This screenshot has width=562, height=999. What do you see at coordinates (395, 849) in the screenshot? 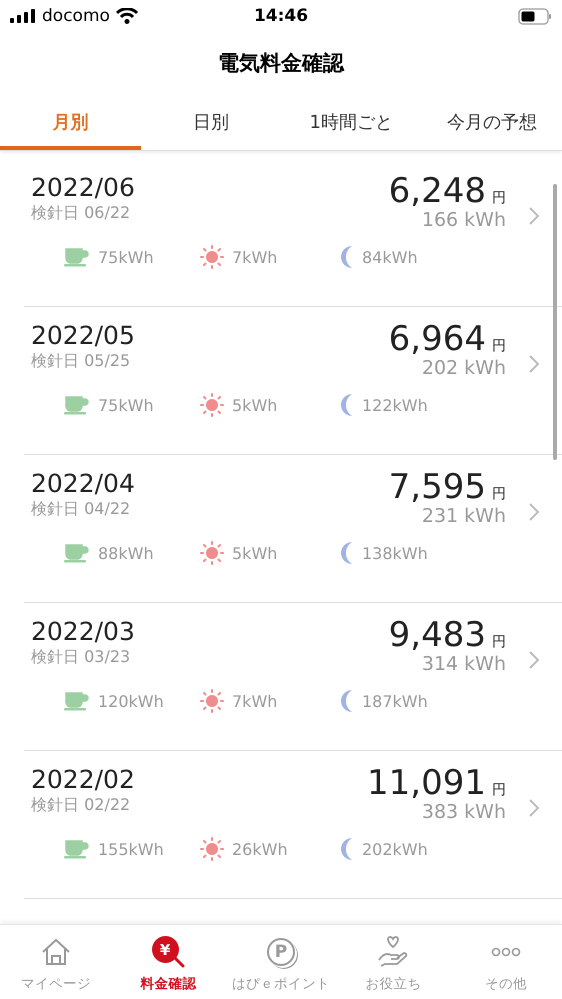
I see `usage-value: 202kWh` at bounding box center [395, 849].